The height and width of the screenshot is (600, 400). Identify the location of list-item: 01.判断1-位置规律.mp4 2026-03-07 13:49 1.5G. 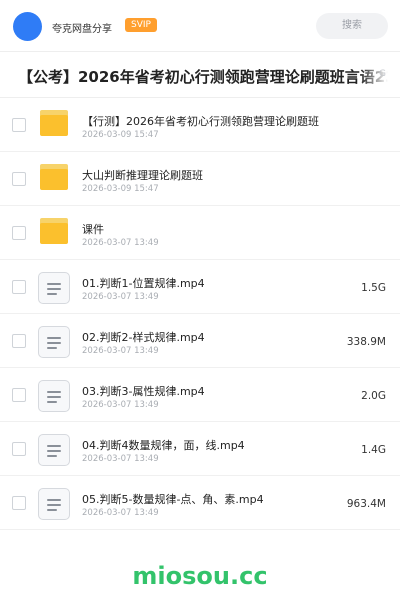
(200, 287).